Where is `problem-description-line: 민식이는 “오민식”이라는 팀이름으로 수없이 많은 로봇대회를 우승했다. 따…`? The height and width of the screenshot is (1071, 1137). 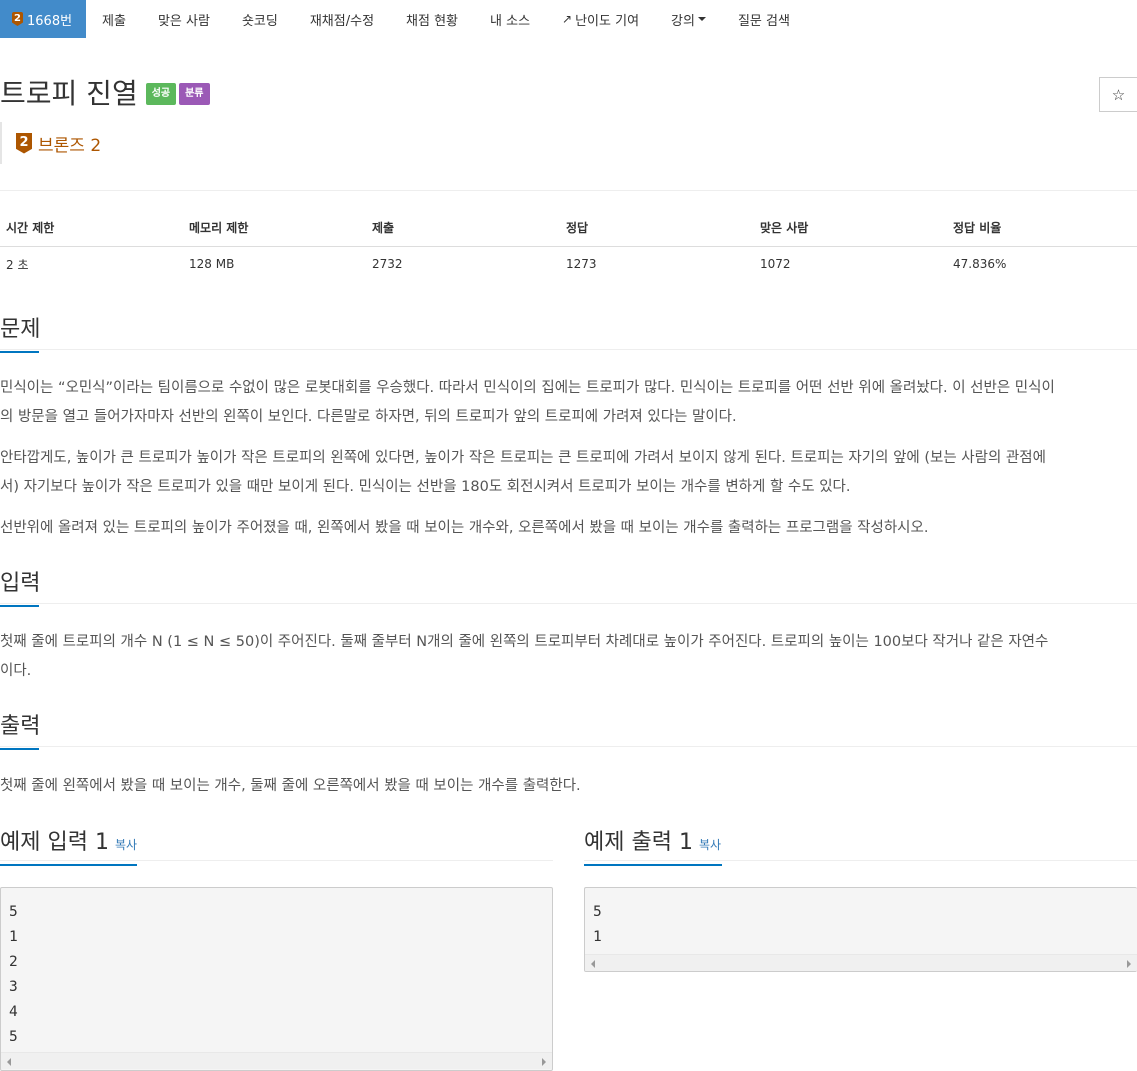
problem-description-line: 민식이는 “오민식”이라는 팀이름으로 수없이 많은 로봇대회를 우승했다. 따… is located at coordinates (527, 388).